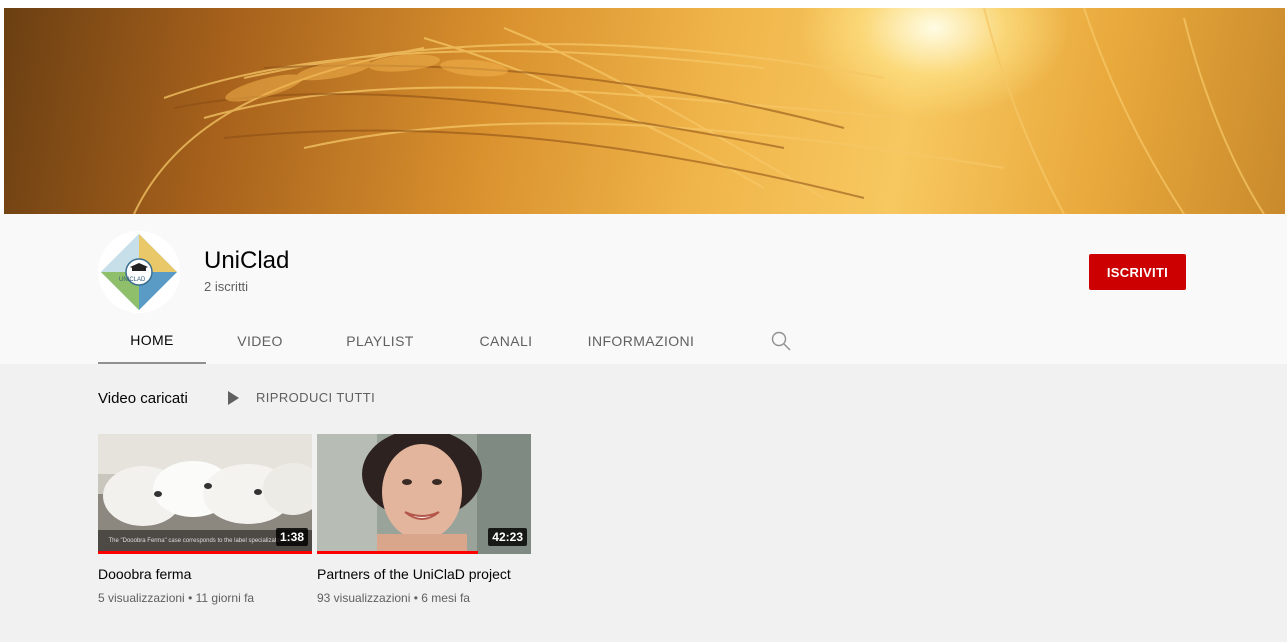 This screenshot has height=642, width=1287. I want to click on tab-playlist: PLAYLIST, so click(380, 341).